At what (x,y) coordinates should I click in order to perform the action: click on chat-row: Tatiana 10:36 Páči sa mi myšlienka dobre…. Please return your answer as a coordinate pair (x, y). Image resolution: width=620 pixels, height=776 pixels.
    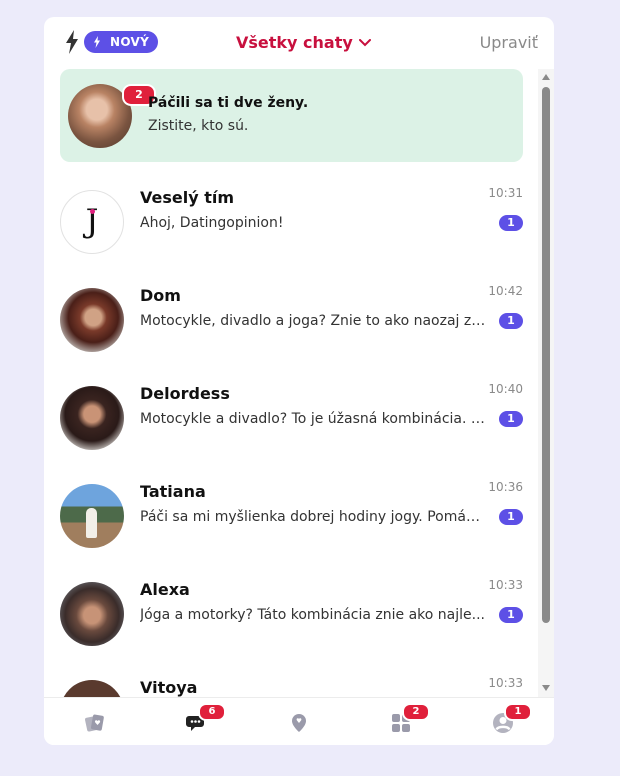
    Looking at the image, I should click on (291, 513).